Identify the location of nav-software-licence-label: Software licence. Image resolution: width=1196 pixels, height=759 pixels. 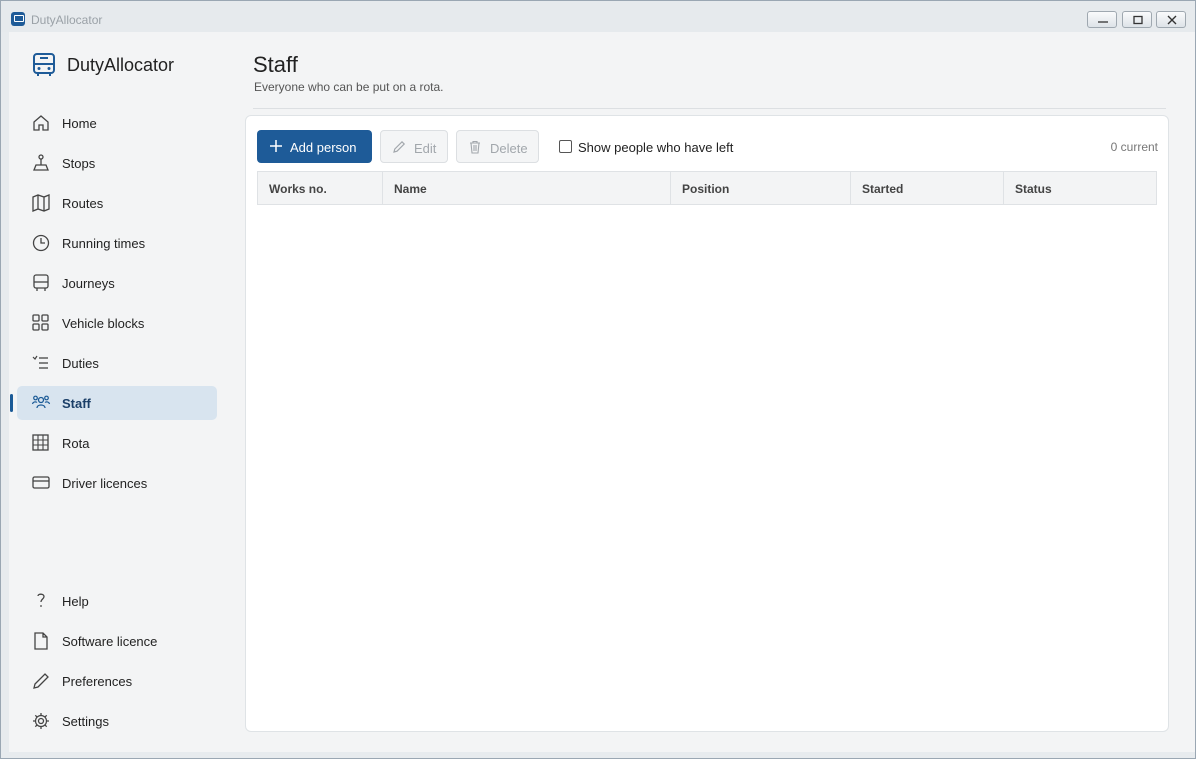
(110, 641).